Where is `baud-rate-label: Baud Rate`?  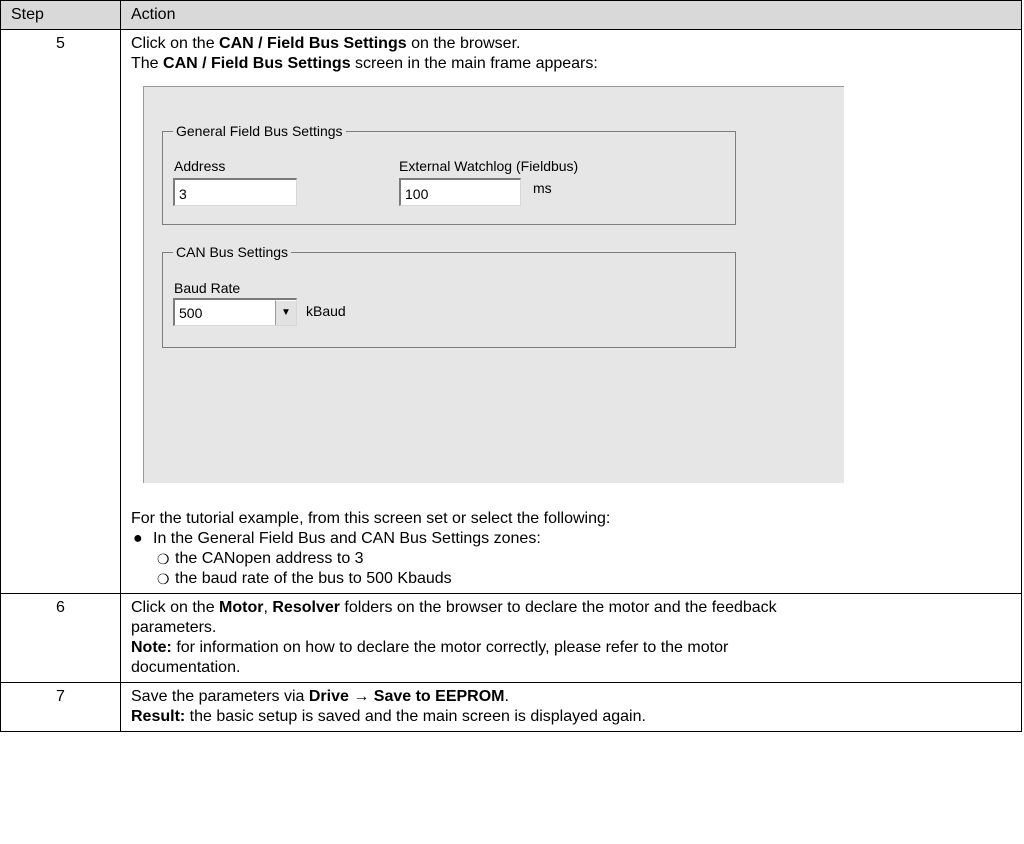 baud-rate-label: Baud Rate is located at coordinates (207, 288).